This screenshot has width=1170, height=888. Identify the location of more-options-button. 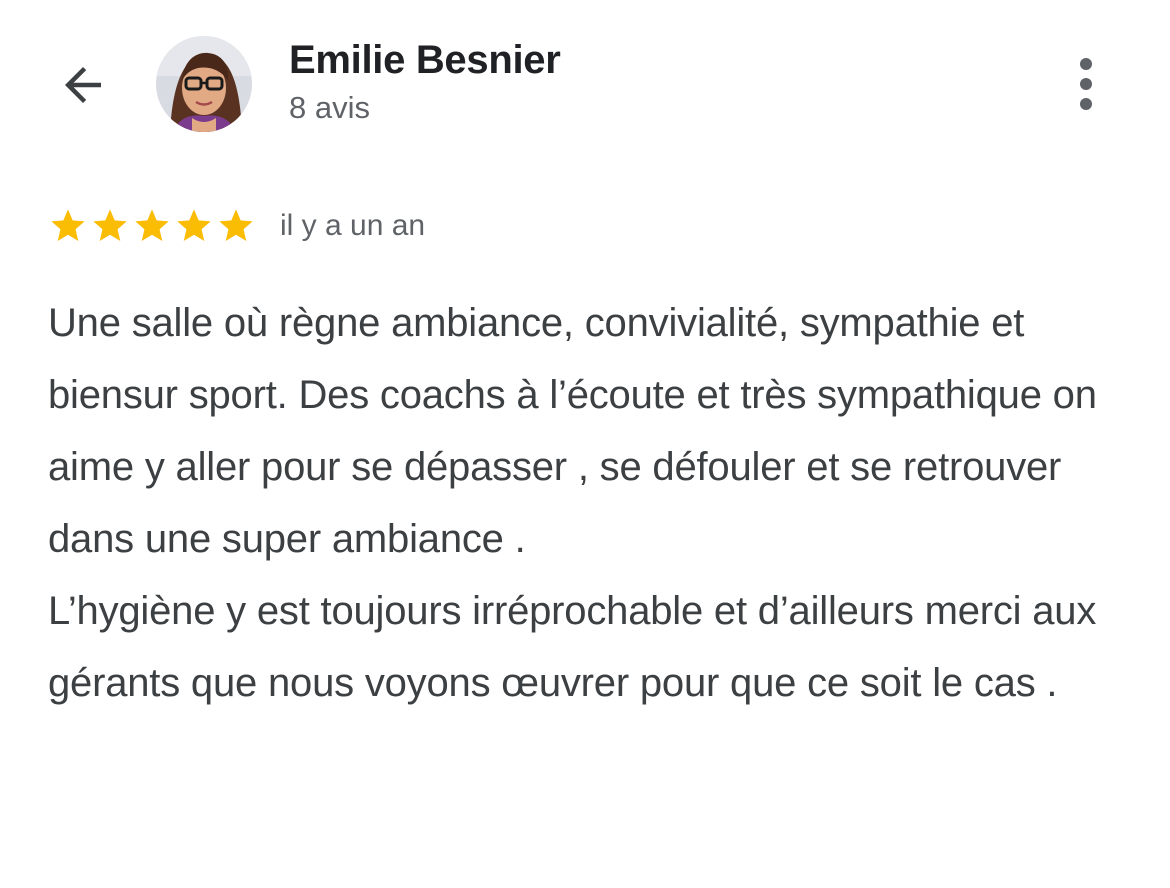
(1086, 84).